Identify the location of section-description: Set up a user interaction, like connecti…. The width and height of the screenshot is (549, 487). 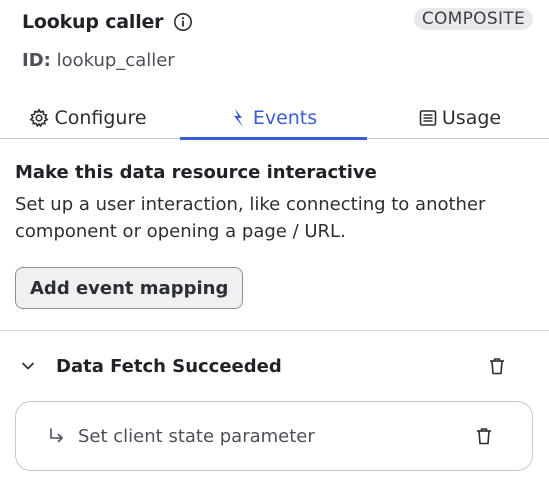
(274, 218).